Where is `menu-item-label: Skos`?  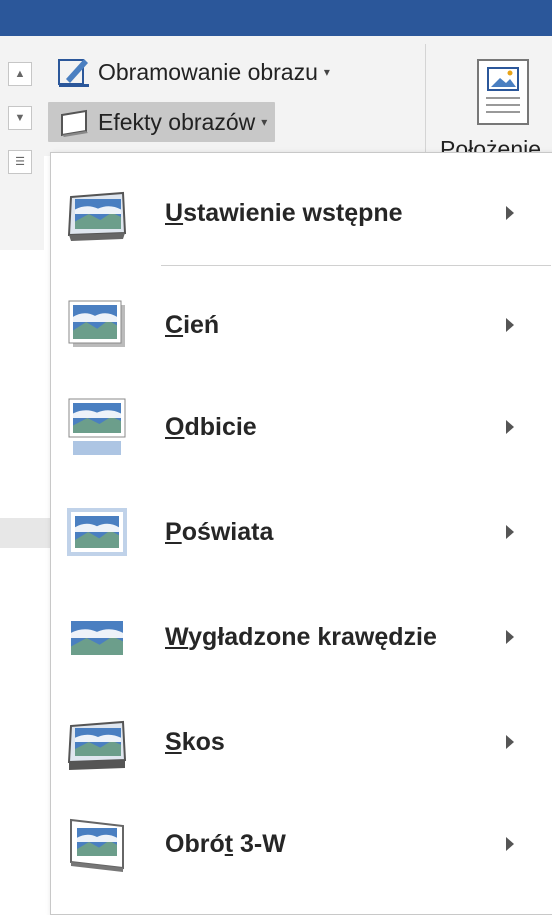 menu-item-label: Skos is located at coordinates (195, 742).